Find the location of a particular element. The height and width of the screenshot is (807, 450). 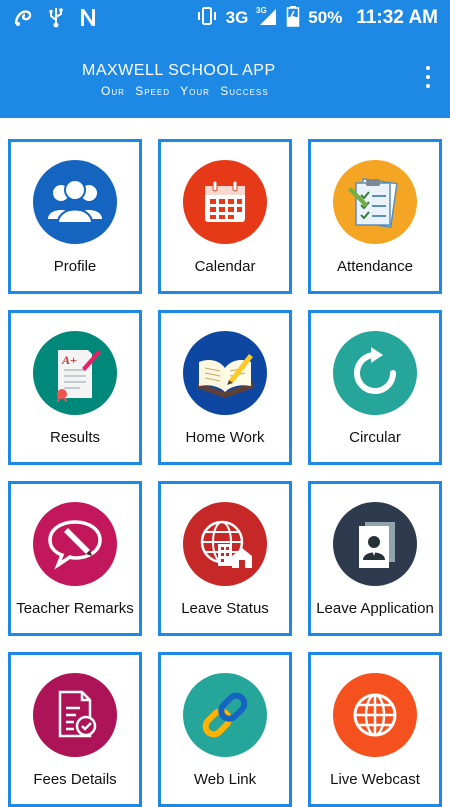

tile-teacher-remarks: Teacher Remarks is located at coordinates (75, 558).